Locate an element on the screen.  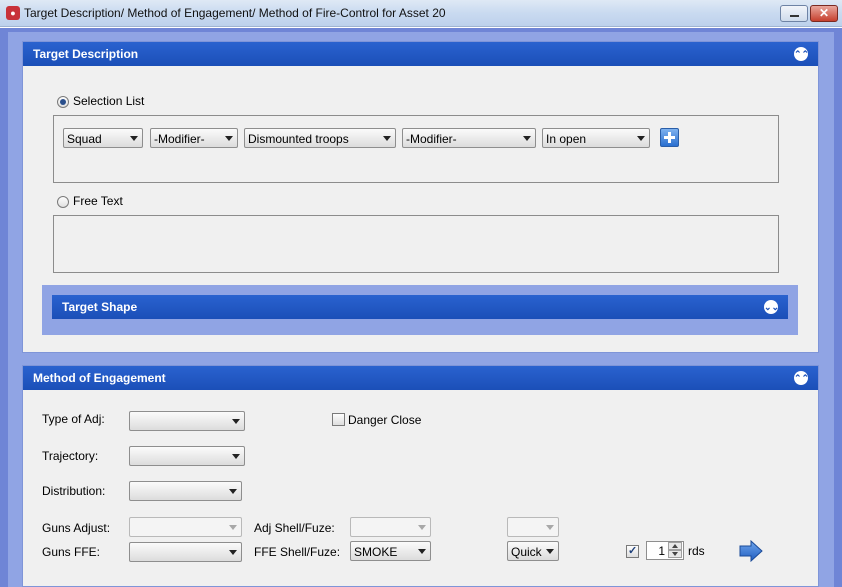
adj-shell-combo is located at coordinates (390, 527).